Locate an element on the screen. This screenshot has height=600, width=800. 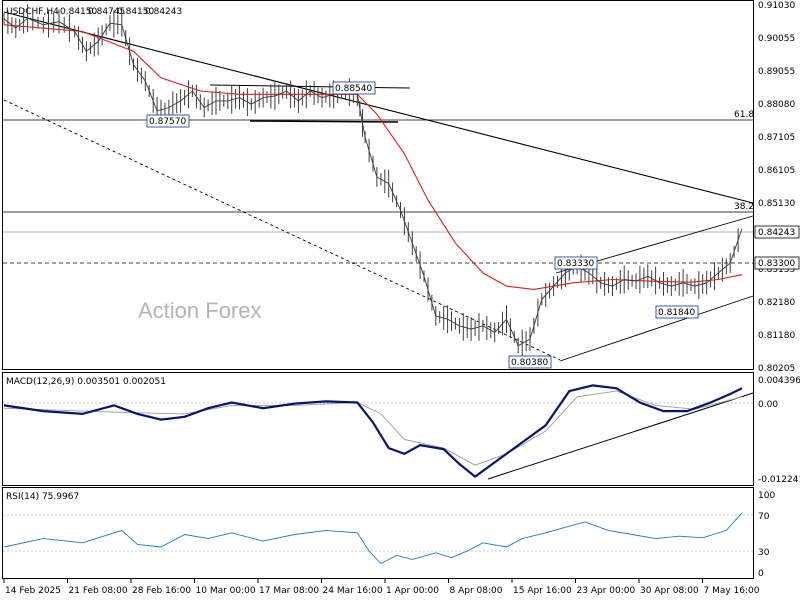
annotation-83330: 0.83330 is located at coordinates (576, 263).